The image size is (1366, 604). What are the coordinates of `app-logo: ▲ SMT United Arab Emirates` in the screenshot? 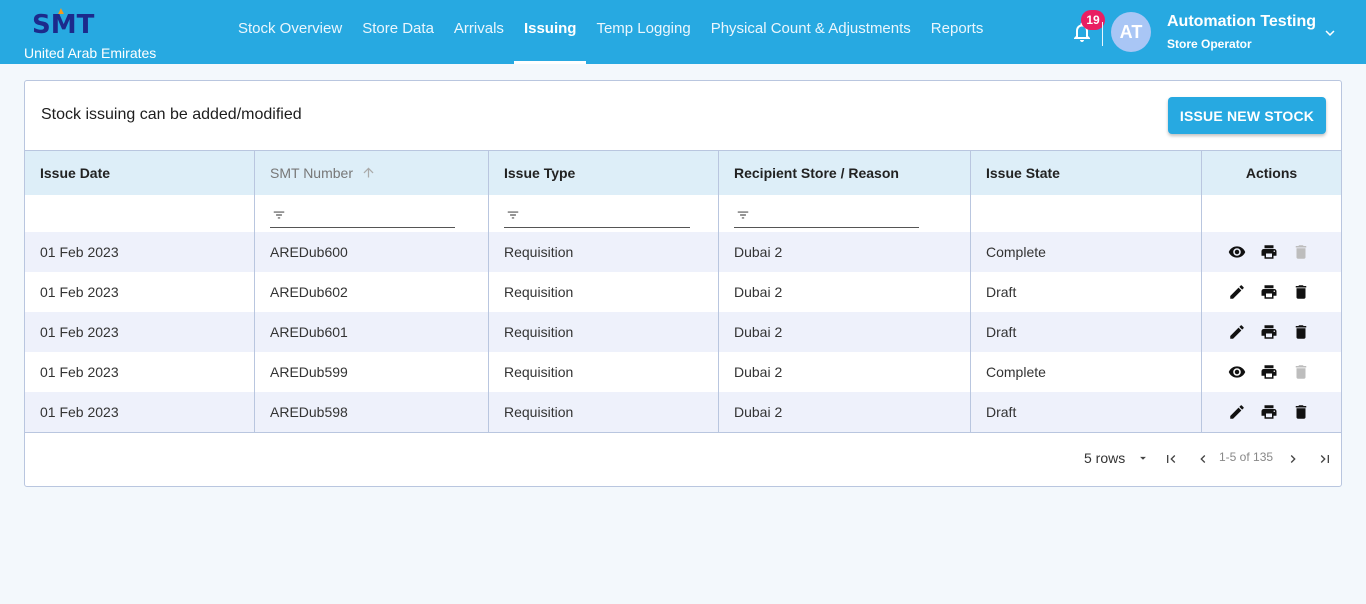 It's located at (94, 34).